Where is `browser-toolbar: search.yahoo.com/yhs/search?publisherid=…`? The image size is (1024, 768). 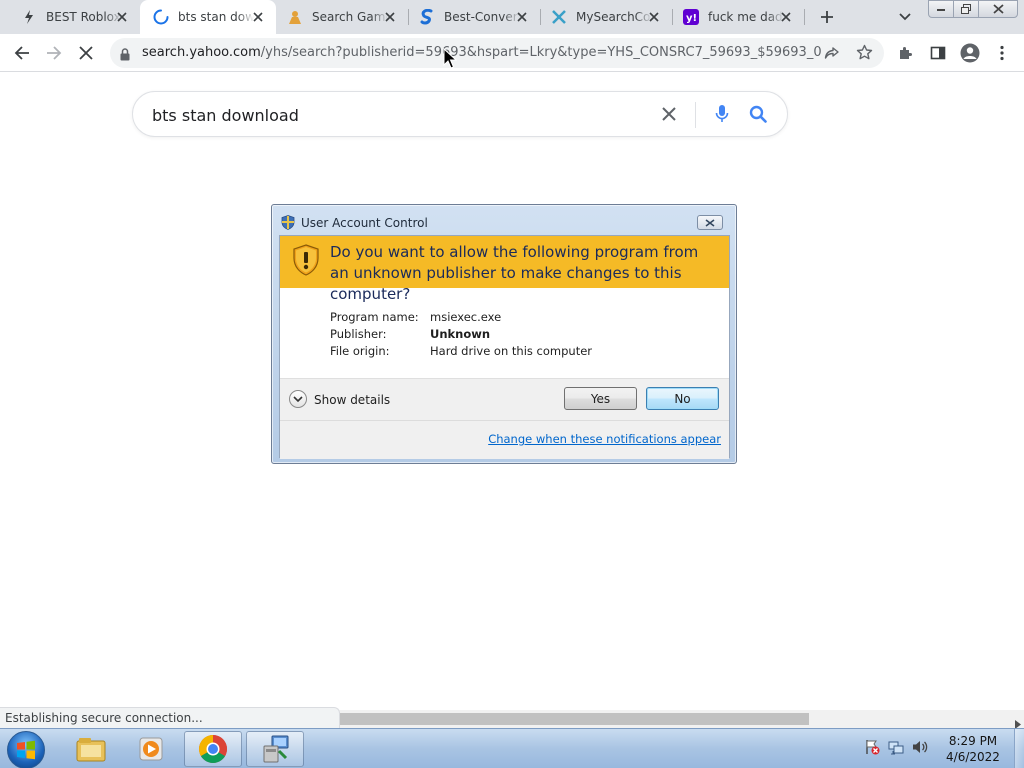 browser-toolbar: search.yahoo.com/yhs/search?publisherid=… is located at coordinates (512, 53).